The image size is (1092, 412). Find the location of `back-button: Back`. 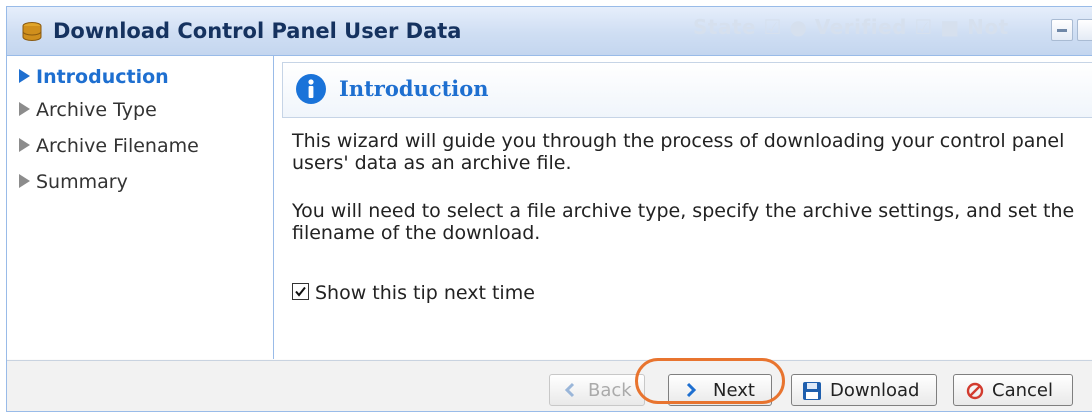

back-button: Back is located at coordinates (597, 390).